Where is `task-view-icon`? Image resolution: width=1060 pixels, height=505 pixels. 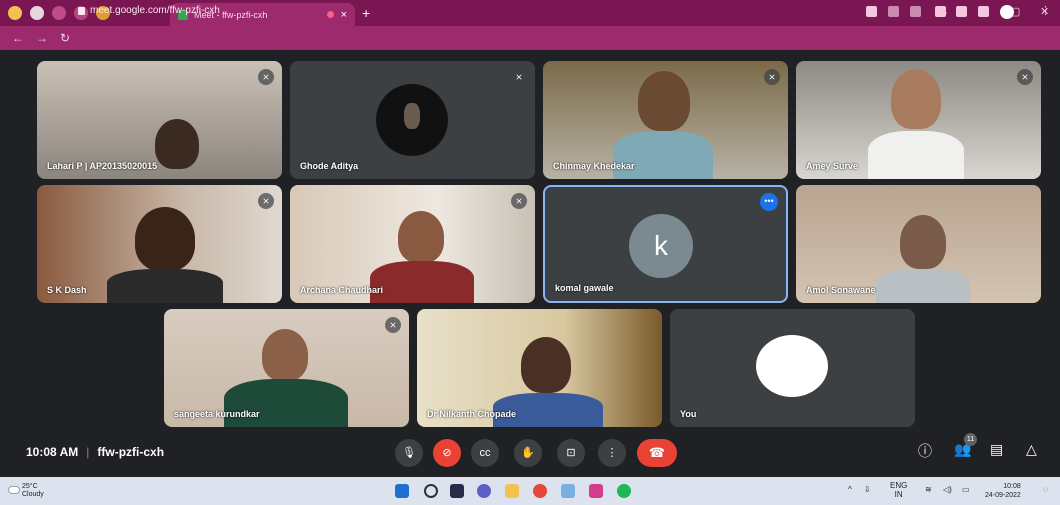 task-view-icon is located at coordinates (457, 491).